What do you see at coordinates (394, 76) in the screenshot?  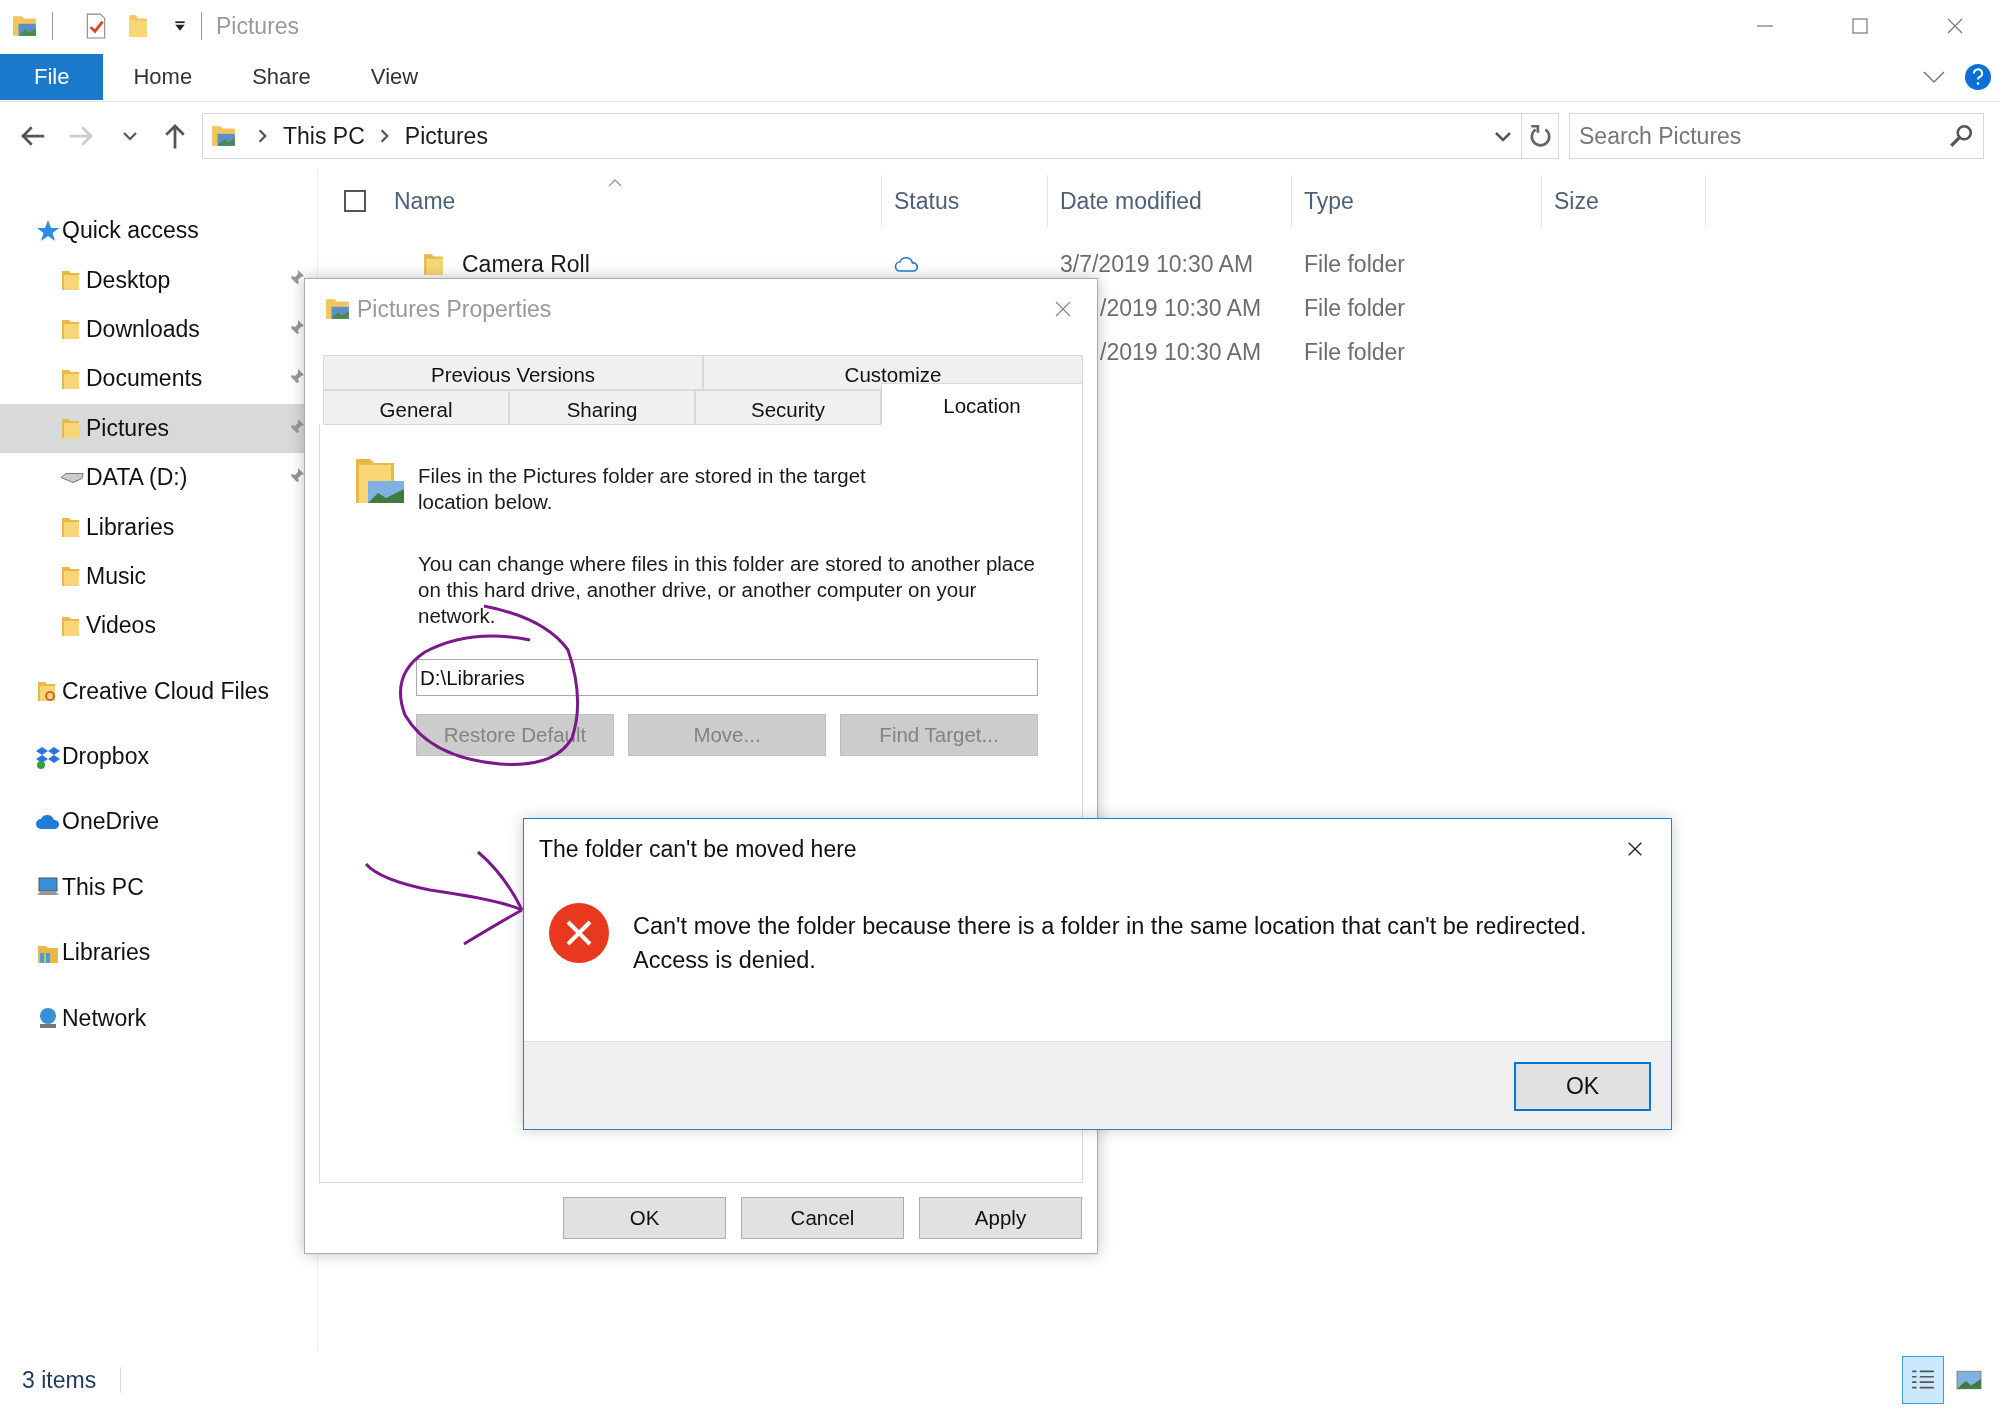 I see `ribbon-tab: View` at bounding box center [394, 76].